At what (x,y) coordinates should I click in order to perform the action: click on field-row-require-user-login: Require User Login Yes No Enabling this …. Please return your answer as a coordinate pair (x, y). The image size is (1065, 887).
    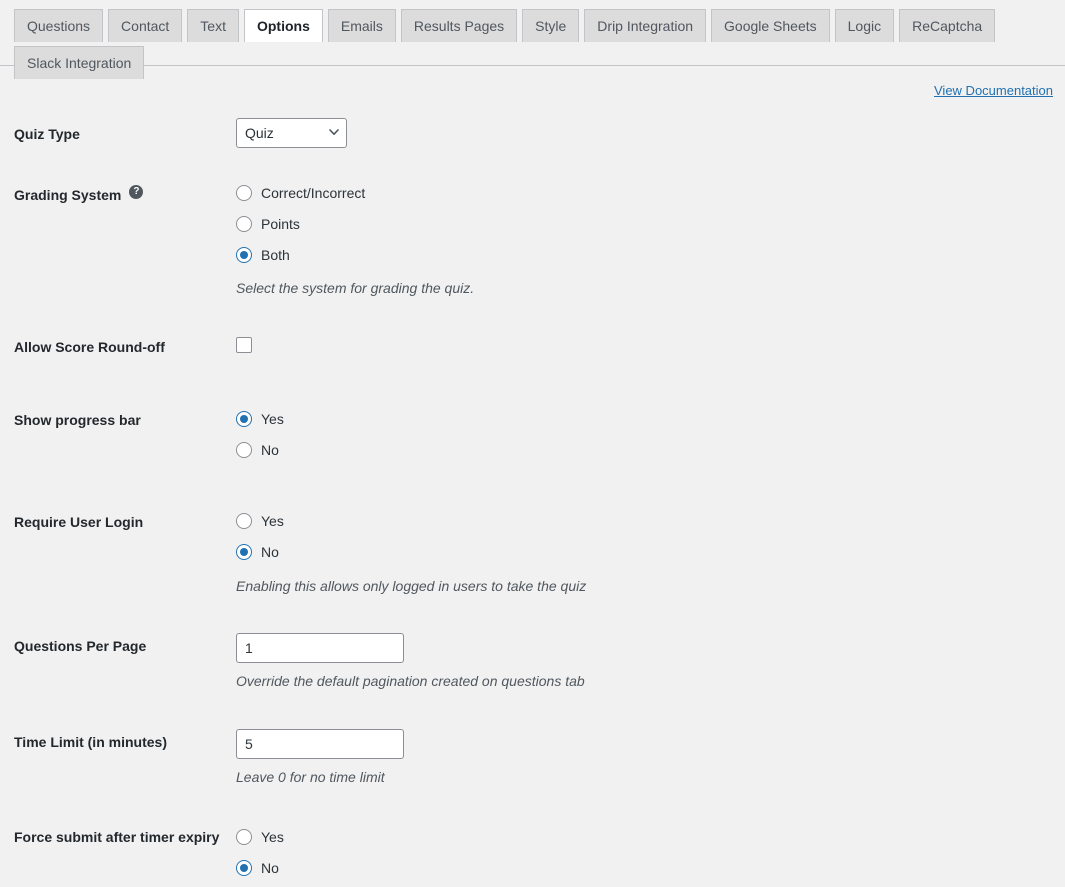
    Looking at the image, I should click on (532, 547).